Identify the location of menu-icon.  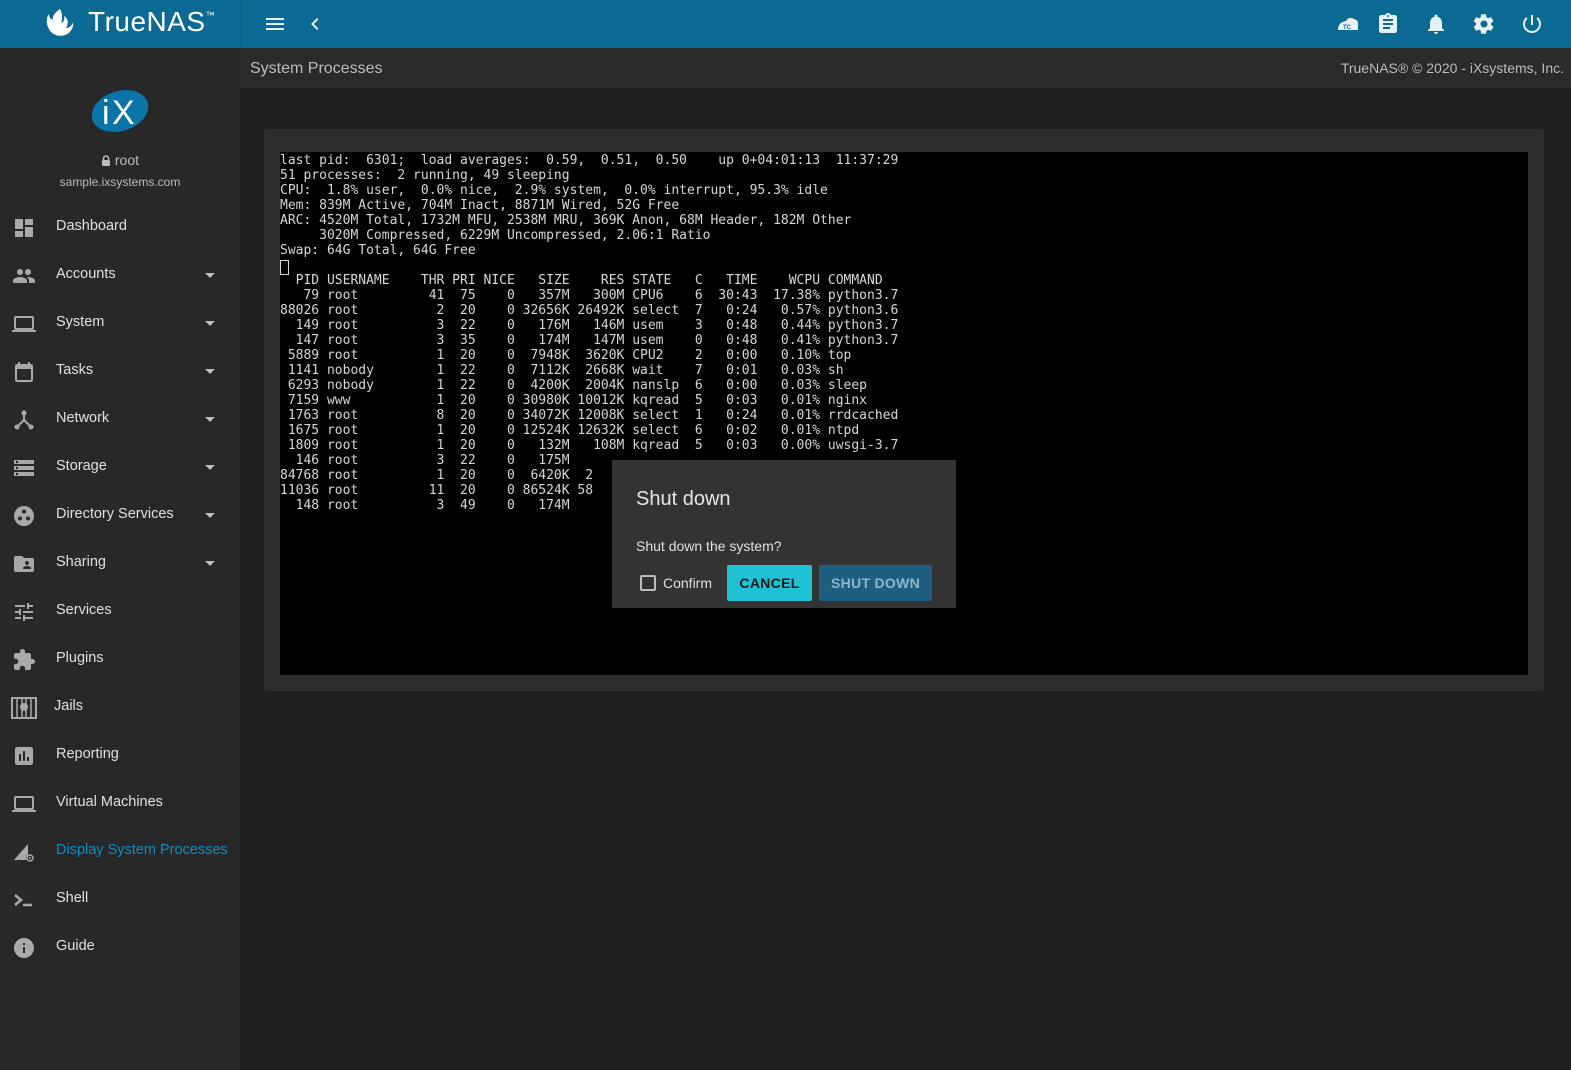
(275, 24).